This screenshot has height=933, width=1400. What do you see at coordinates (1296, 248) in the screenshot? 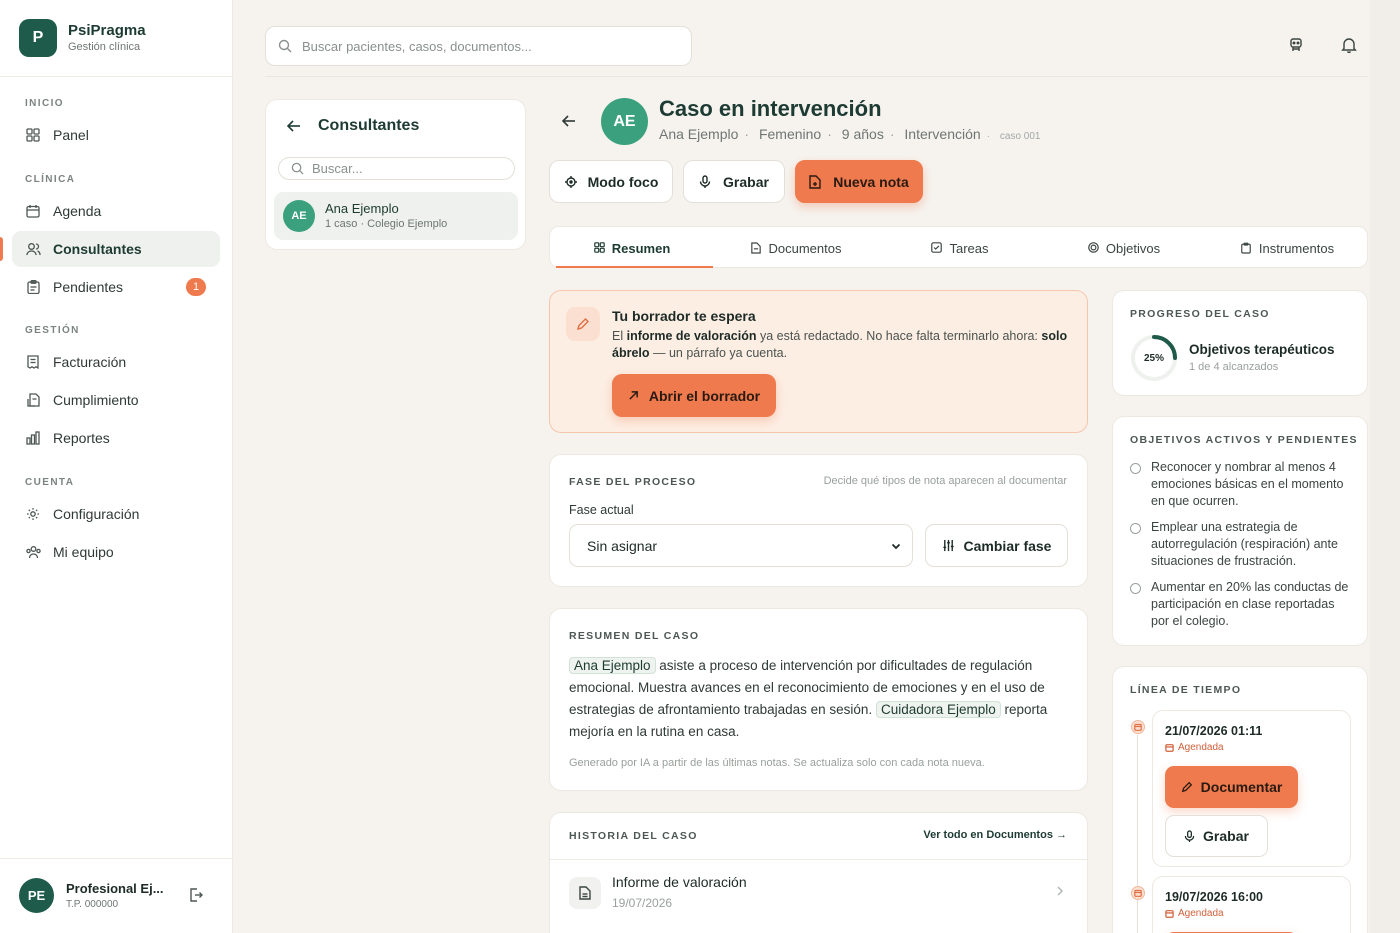
I see `tab-label: Instrumentos` at bounding box center [1296, 248].